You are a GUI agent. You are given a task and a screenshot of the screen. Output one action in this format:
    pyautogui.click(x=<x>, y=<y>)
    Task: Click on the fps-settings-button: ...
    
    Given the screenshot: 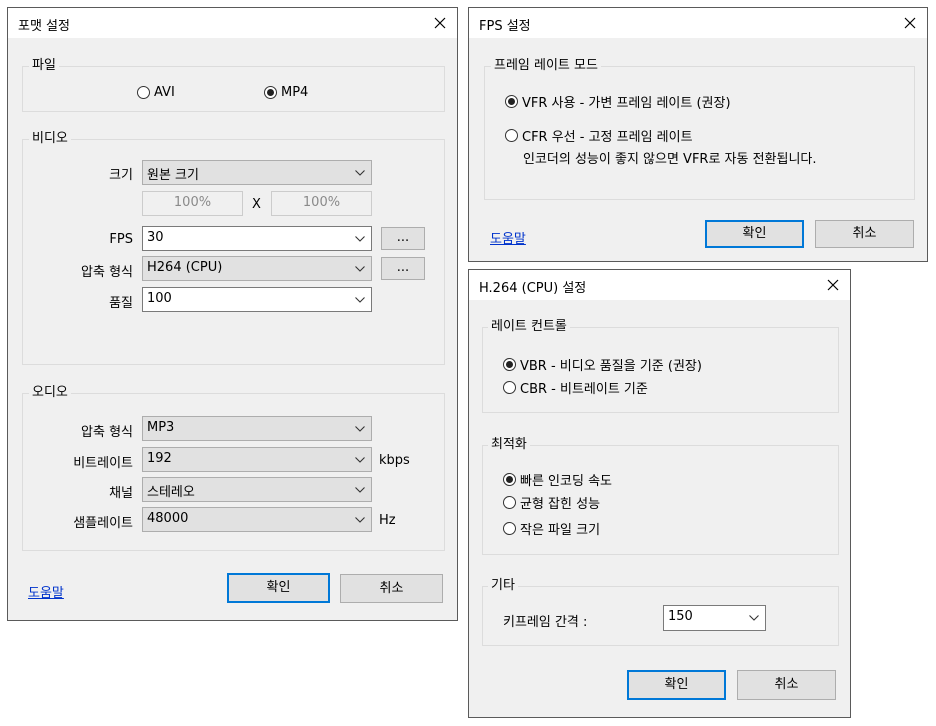 What is the action you would take?
    pyautogui.click(x=403, y=238)
    